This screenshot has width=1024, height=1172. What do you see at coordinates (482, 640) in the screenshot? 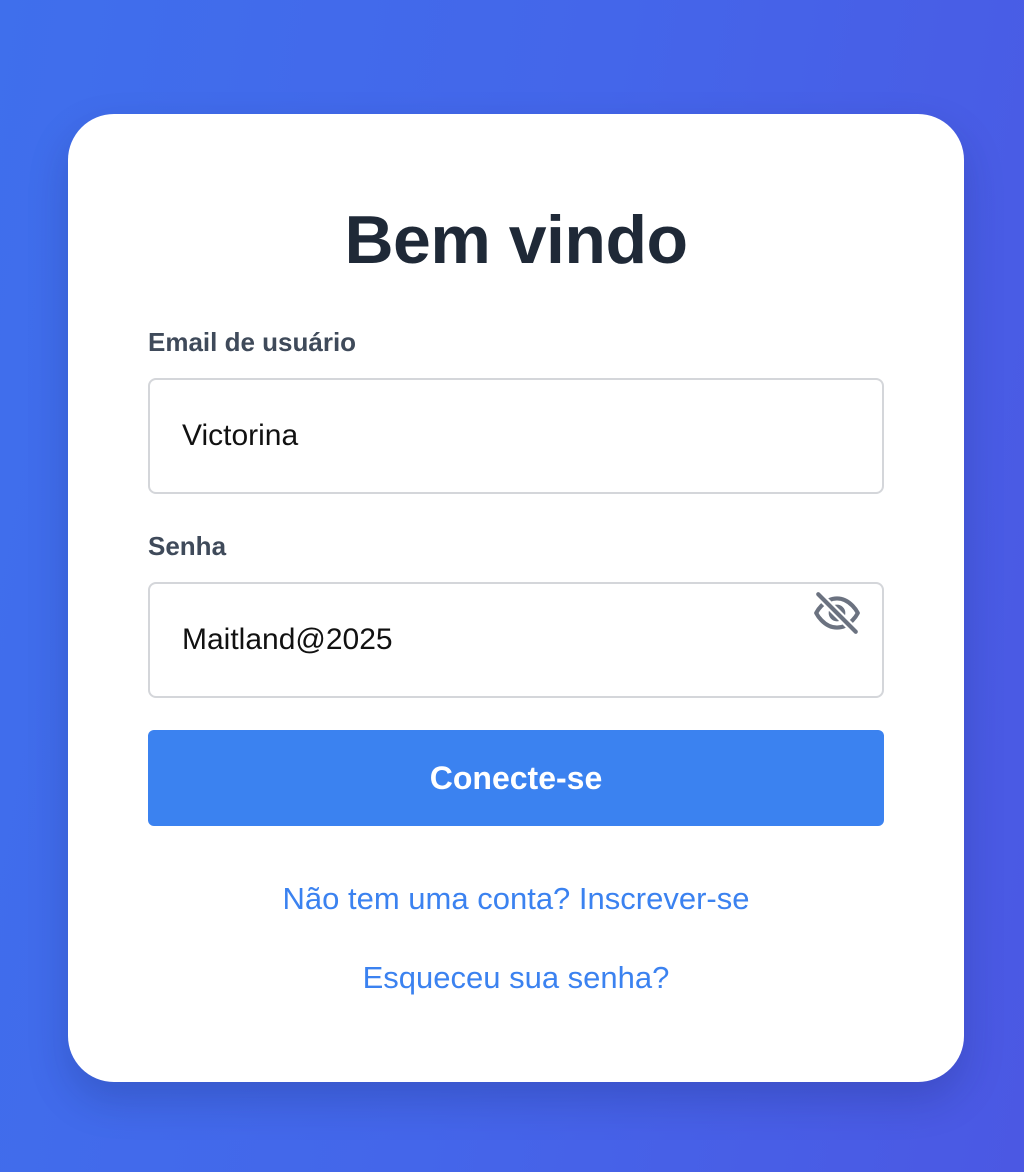
I see `password-field` at bounding box center [482, 640].